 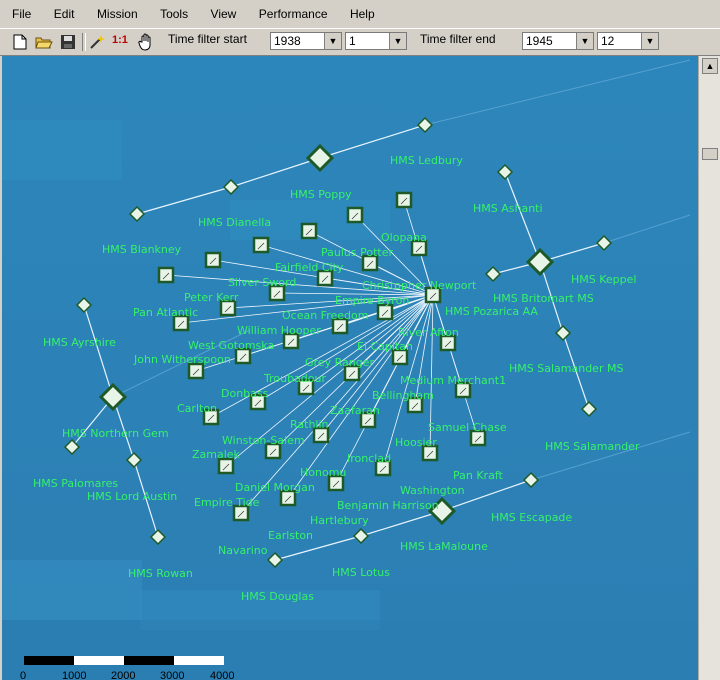 What do you see at coordinates (61, 10) in the screenshot?
I see `menu-edit: Edit` at bounding box center [61, 10].